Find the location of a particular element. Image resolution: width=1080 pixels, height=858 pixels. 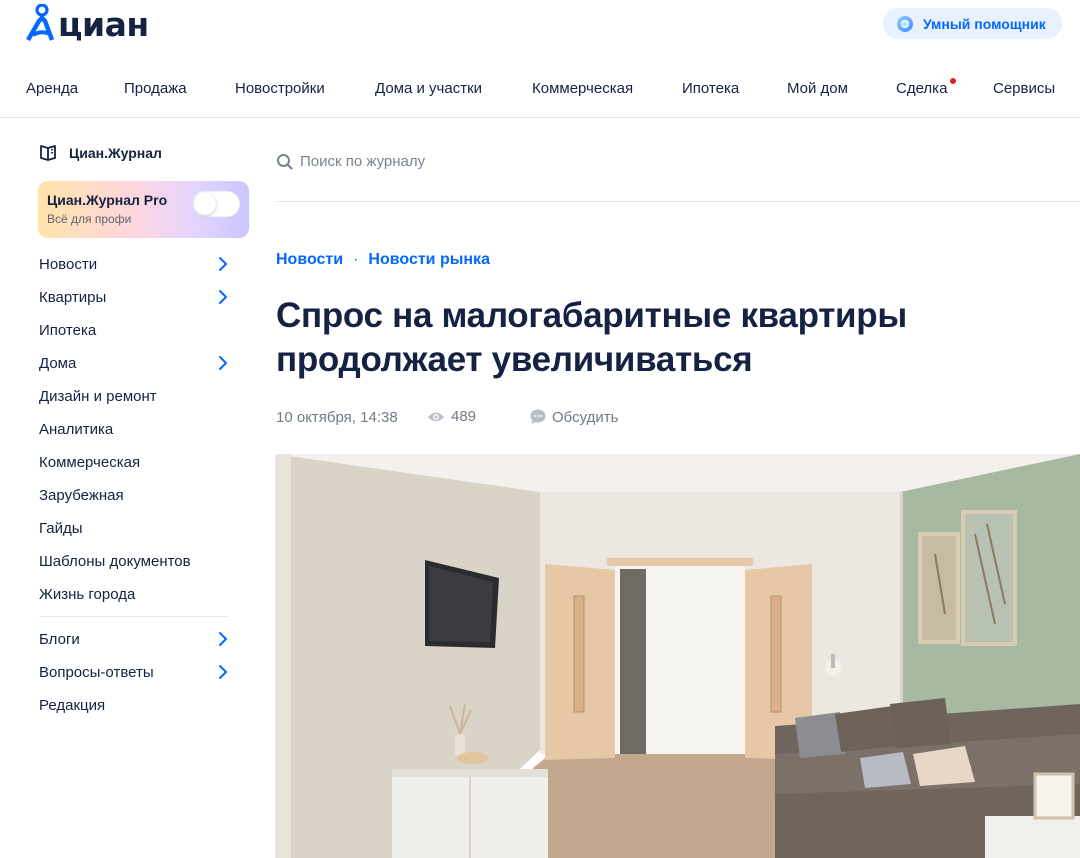

logo-text: циан is located at coordinates (103, 24).